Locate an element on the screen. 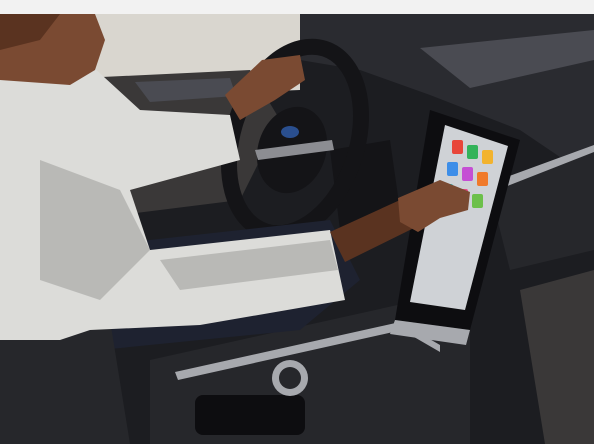  top-border is located at coordinates (297, 7).